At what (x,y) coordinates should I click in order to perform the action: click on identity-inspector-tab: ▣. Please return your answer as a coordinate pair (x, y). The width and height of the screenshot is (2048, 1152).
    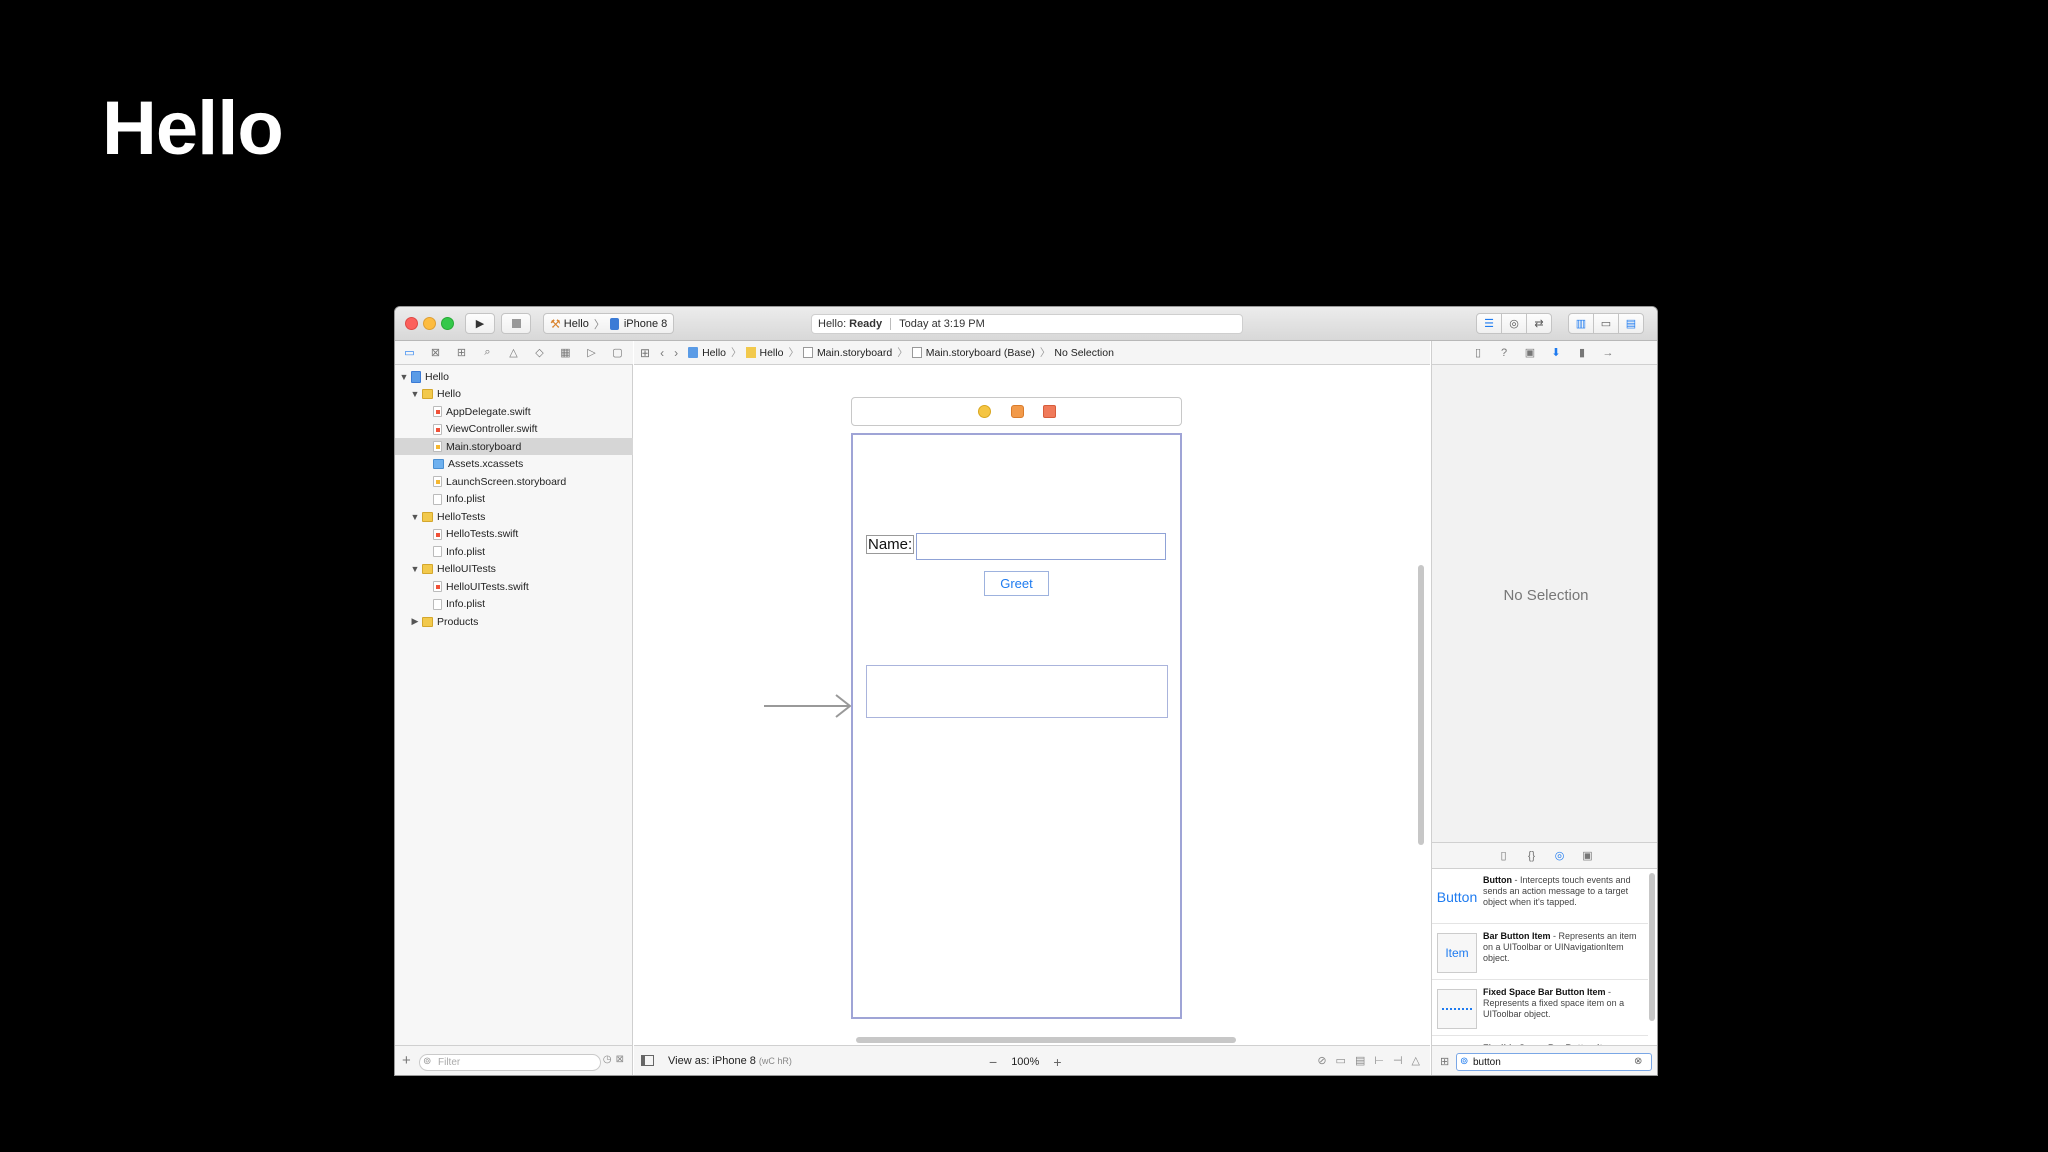
    Looking at the image, I should click on (1530, 352).